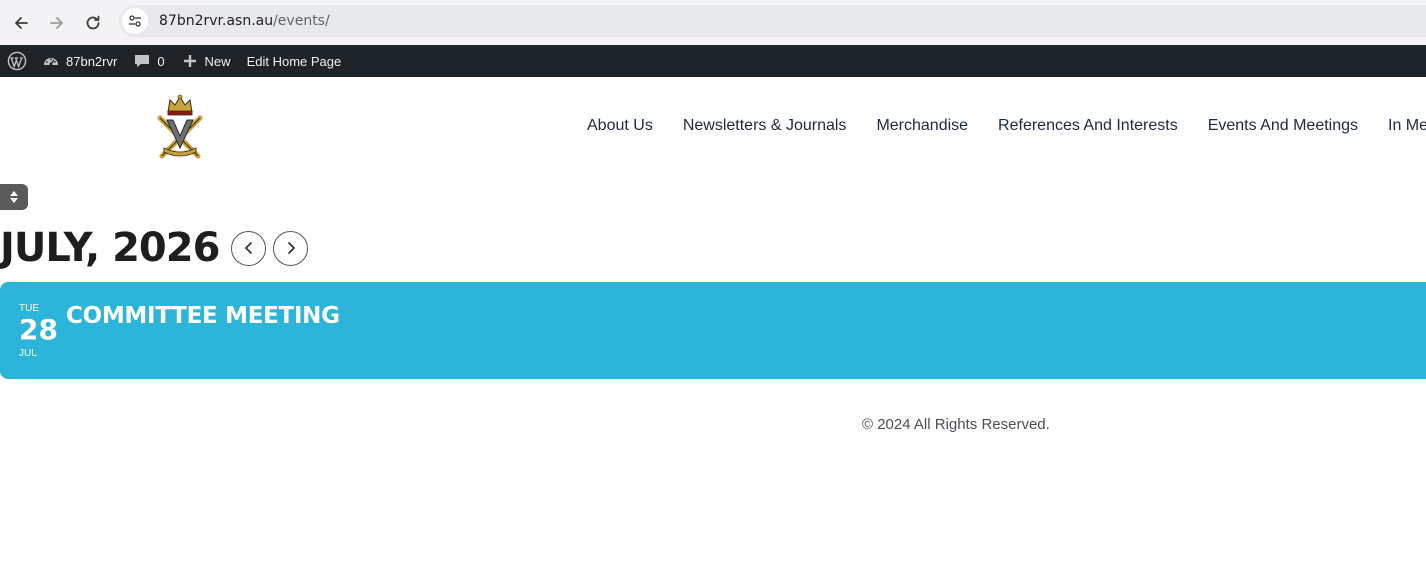  What do you see at coordinates (772, 21) in the screenshot?
I see `address-bar: 87bn2rvr.asn.au/events/` at bounding box center [772, 21].